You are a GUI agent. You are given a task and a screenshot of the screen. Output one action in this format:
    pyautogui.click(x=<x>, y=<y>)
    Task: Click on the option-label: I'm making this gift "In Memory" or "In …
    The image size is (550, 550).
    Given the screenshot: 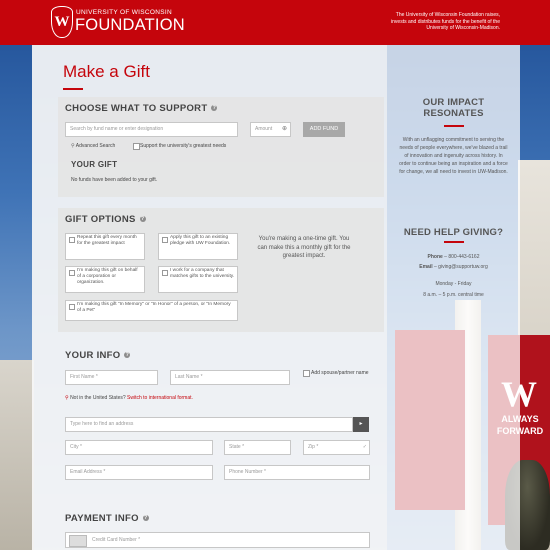 What is the action you would take?
    pyautogui.click(x=154, y=307)
    